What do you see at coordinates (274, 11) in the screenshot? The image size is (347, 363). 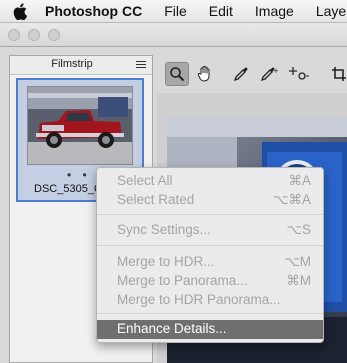 I see `menu-image: Image` at bounding box center [274, 11].